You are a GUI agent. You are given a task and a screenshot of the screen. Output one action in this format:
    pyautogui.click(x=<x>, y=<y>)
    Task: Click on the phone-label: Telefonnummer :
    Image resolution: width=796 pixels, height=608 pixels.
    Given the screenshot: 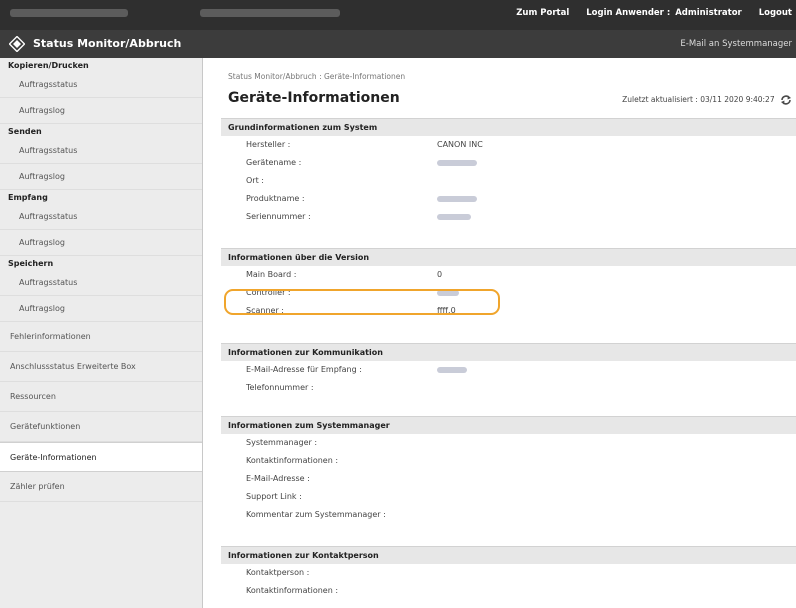 What is the action you would take?
    pyautogui.click(x=280, y=387)
    